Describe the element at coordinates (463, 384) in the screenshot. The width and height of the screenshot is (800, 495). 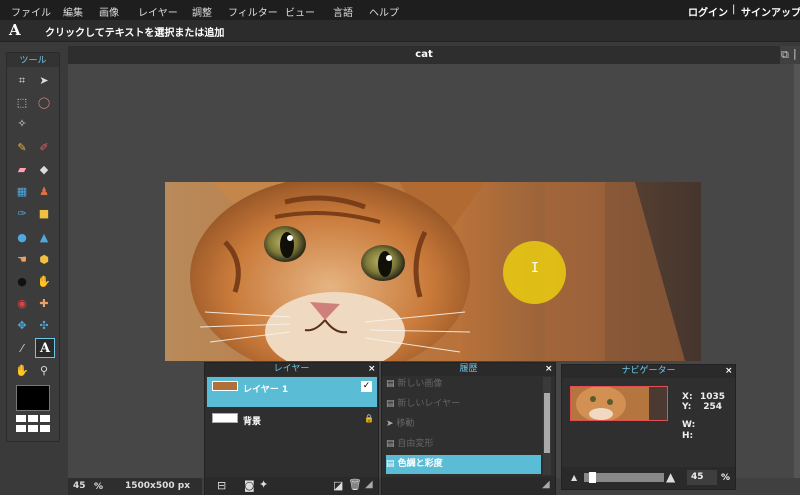
I see `history-item: ▤ 新しい画像` at that location.